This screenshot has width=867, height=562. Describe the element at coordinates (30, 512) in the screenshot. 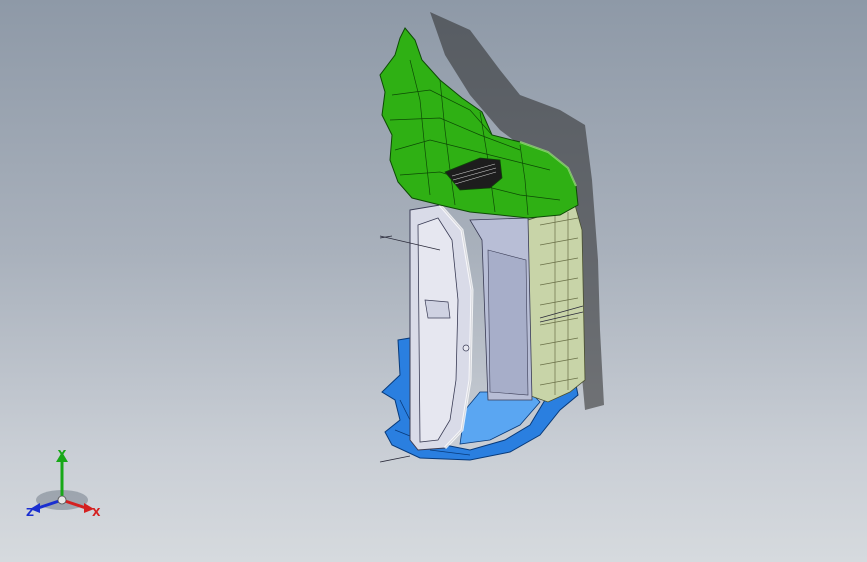

I see `z-axis-label: Z` at that location.